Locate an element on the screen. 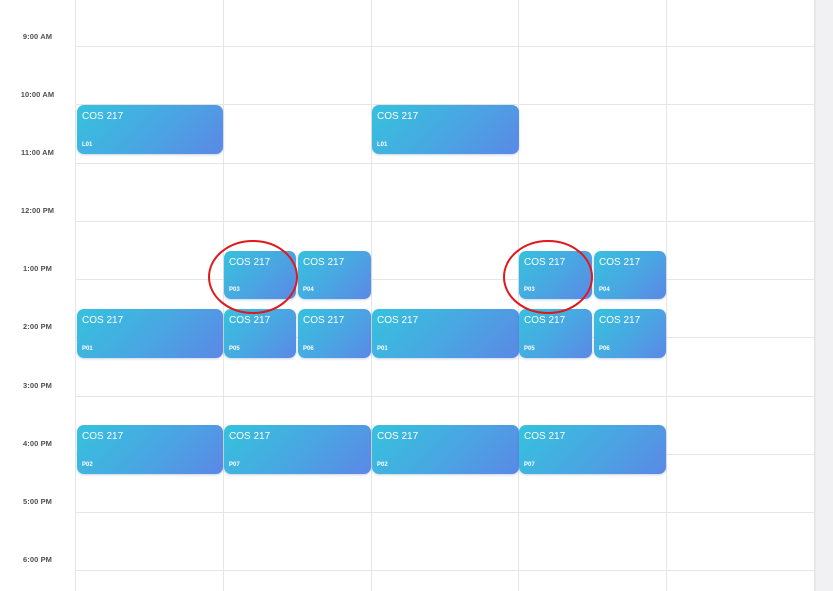 The image size is (833, 591). time-label: 4:00 PM is located at coordinates (37, 443).